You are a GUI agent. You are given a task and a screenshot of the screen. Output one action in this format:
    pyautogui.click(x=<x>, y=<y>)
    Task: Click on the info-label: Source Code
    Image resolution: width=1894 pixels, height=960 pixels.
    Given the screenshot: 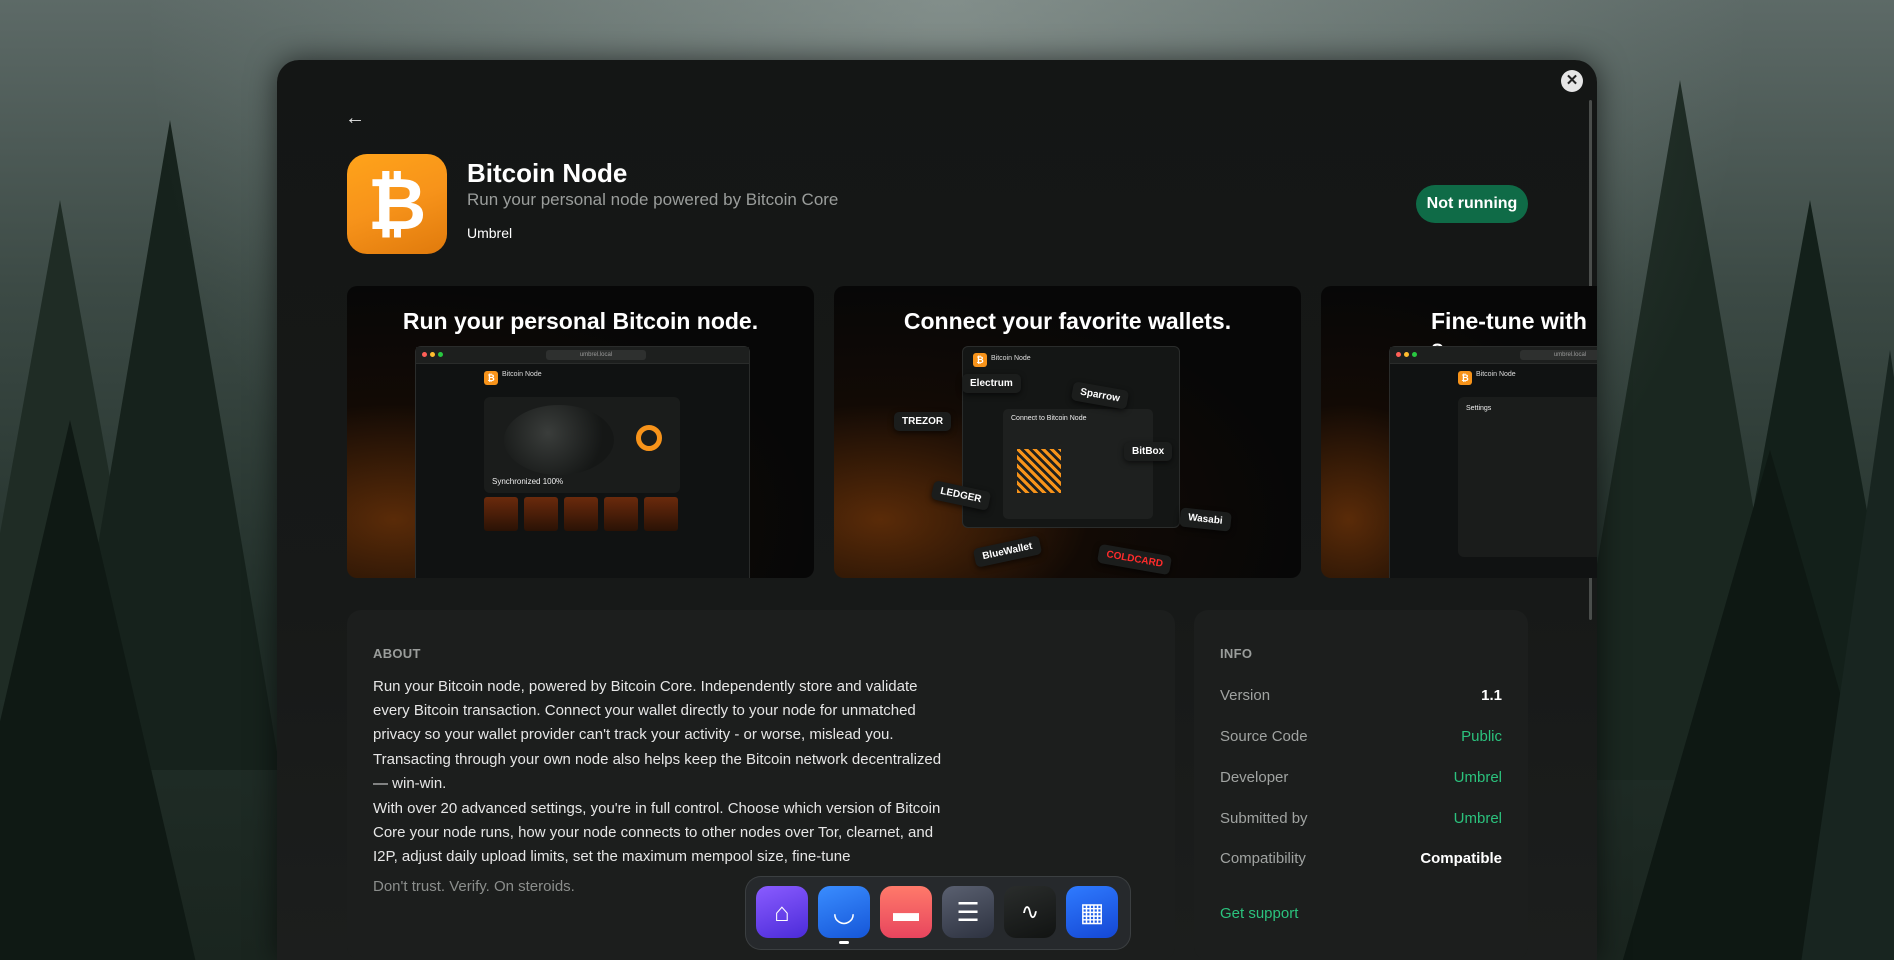 What is the action you would take?
    pyautogui.click(x=1264, y=736)
    